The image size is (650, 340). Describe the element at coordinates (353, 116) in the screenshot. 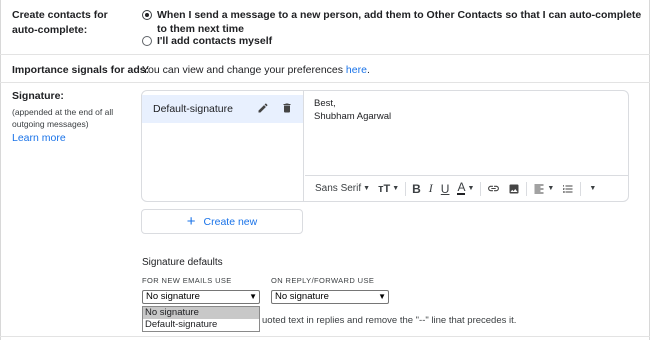

I see `signature-line-2: Shubham Agarwal` at that location.